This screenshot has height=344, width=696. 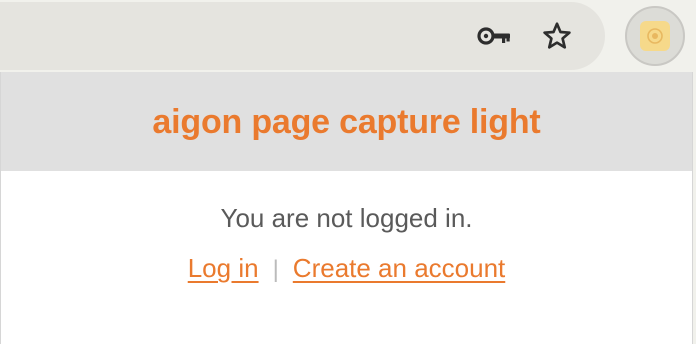 What do you see at coordinates (223, 268) in the screenshot?
I see `login-link: Log in` at bounding box center [223, 268].